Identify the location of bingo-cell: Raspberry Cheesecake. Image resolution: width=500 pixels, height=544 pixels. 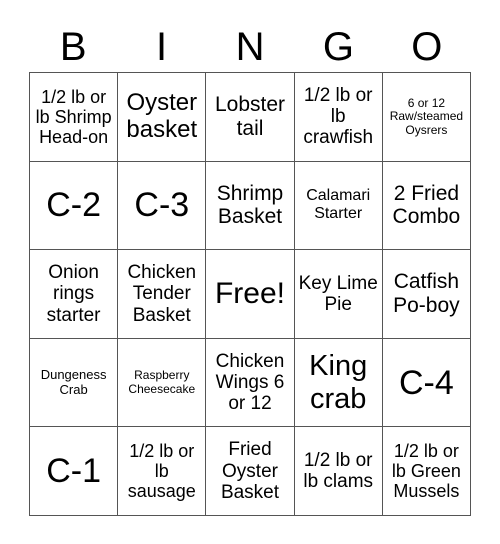
(162, 383).